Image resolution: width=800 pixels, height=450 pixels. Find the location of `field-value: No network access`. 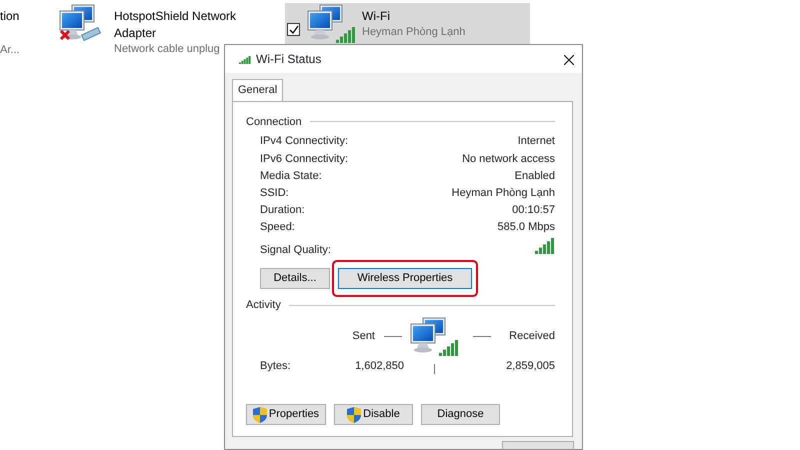

field-value: No network access is located at coordinates (508, 159).